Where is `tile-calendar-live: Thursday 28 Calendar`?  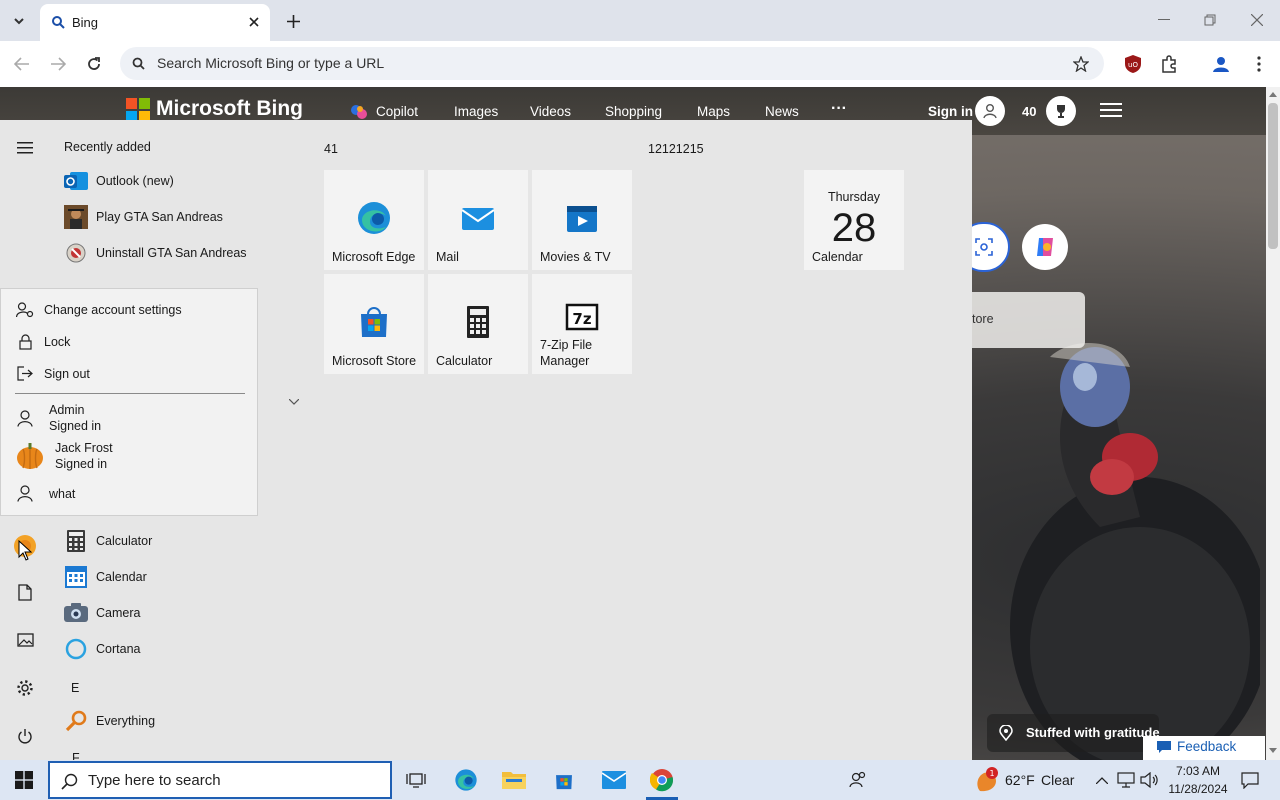
tile-calendar-live: Thursday 28 Calendar is located at coordinates (854, 220).